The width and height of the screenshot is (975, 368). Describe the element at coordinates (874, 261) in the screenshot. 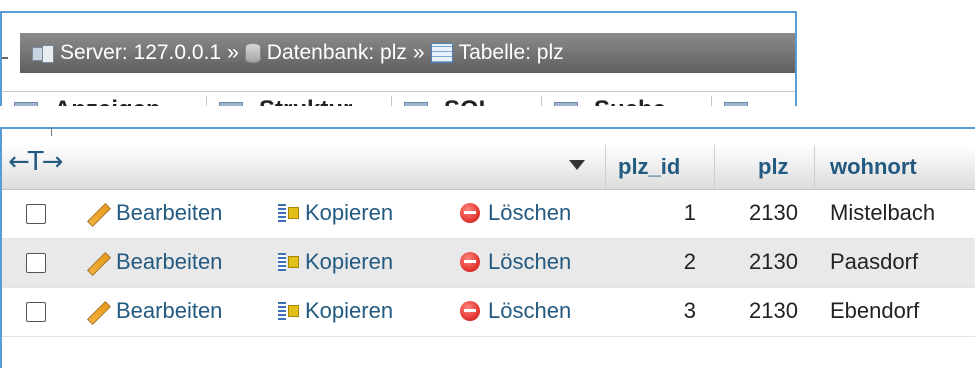

I see `cell-wohnort: Paasdorf` at that location.